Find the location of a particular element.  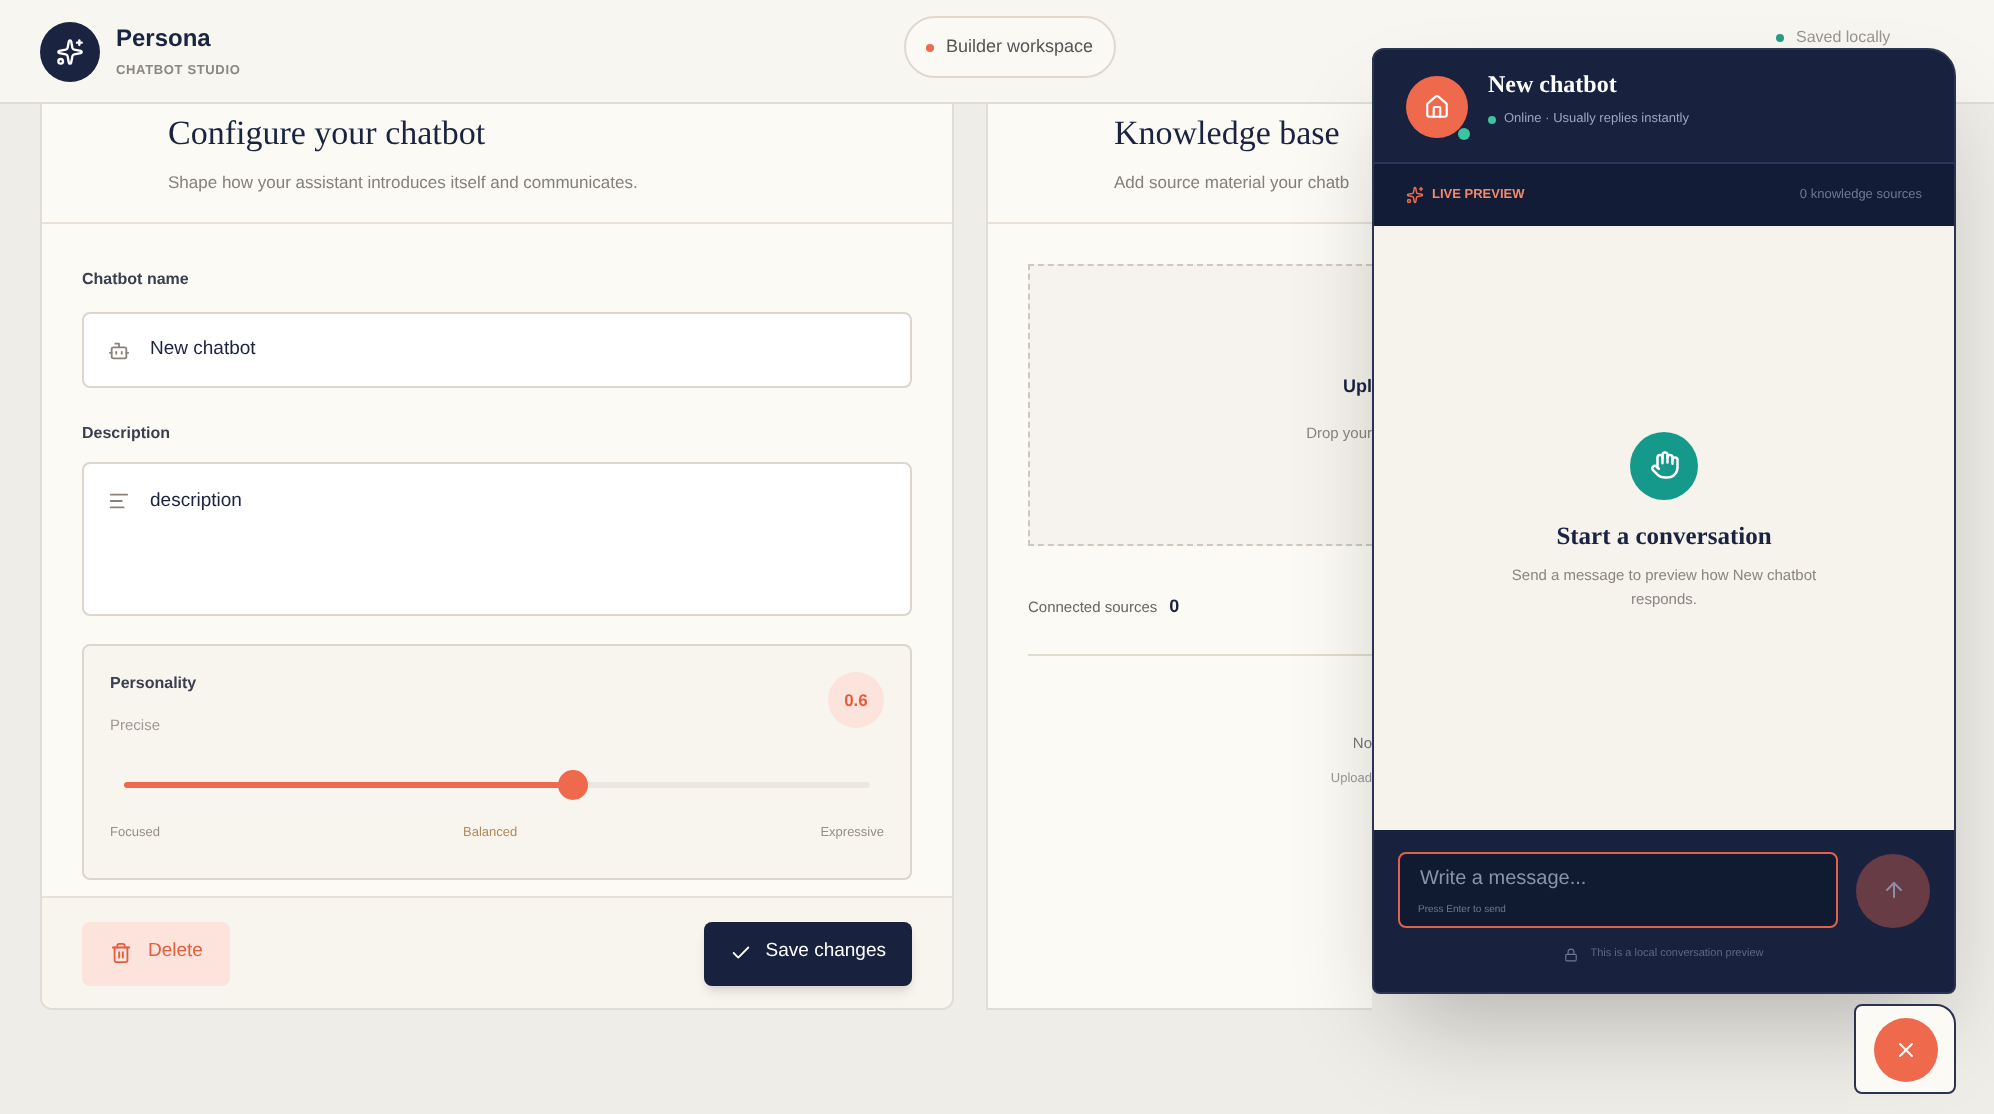

lock-icon is located at coordinates (1571, 954).